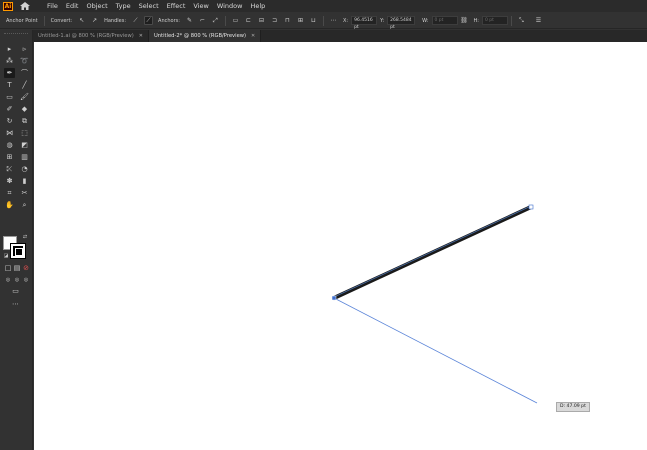  What do you see at coordinates (205, 36) in the screenshot?
I see `tab-untitled-2: Untitled-2* @ 800 % (RGB/Preview) ✕` at bounding box center [205, 36].